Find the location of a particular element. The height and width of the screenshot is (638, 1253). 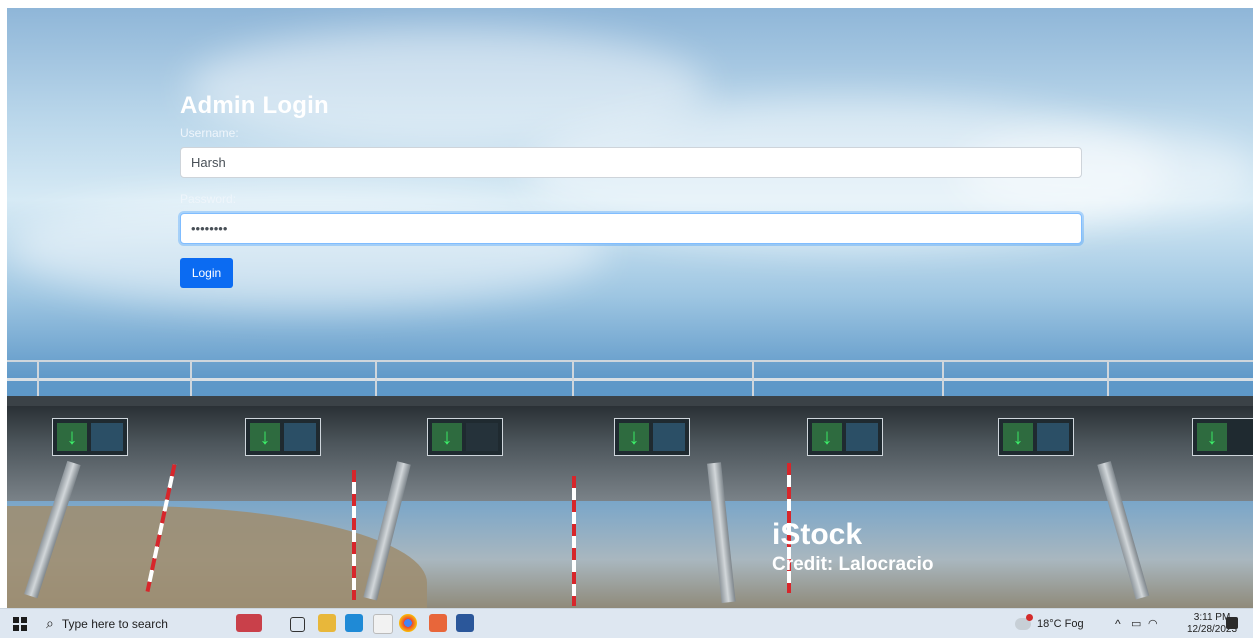

paint-icon is located at coordinates (383, 624).